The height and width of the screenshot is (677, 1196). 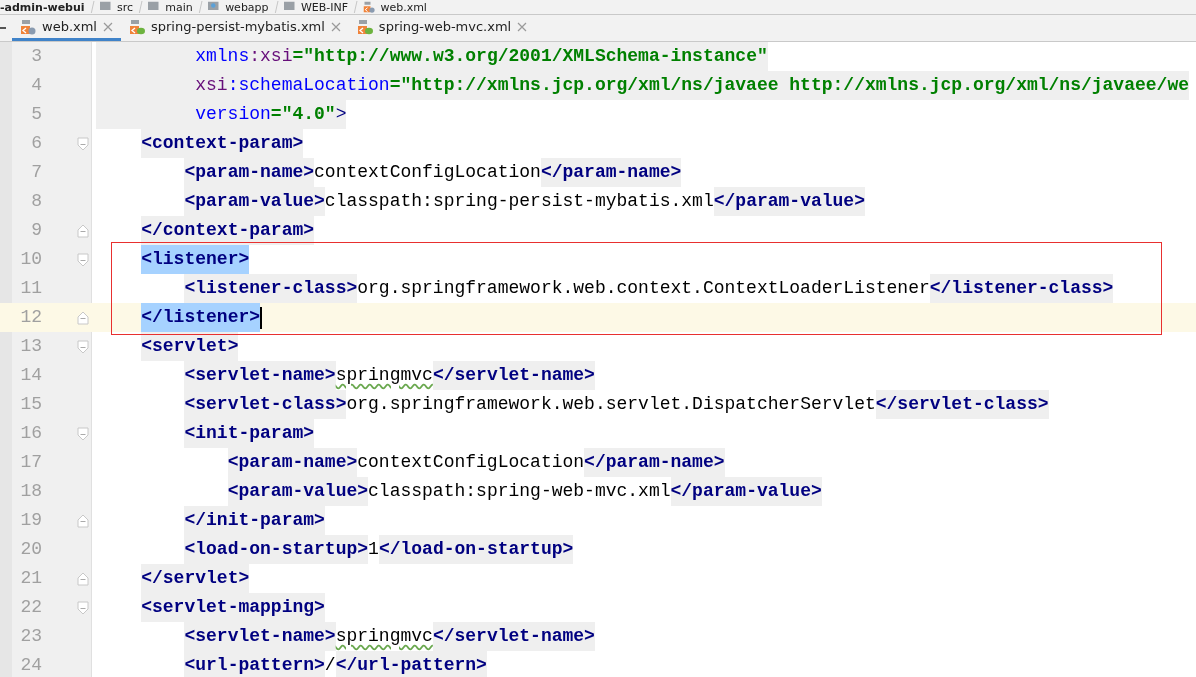 What do you see at coordinates (36, 56) in the screenshot?
I see `line-number: 3` at bounding box center [36, 56].